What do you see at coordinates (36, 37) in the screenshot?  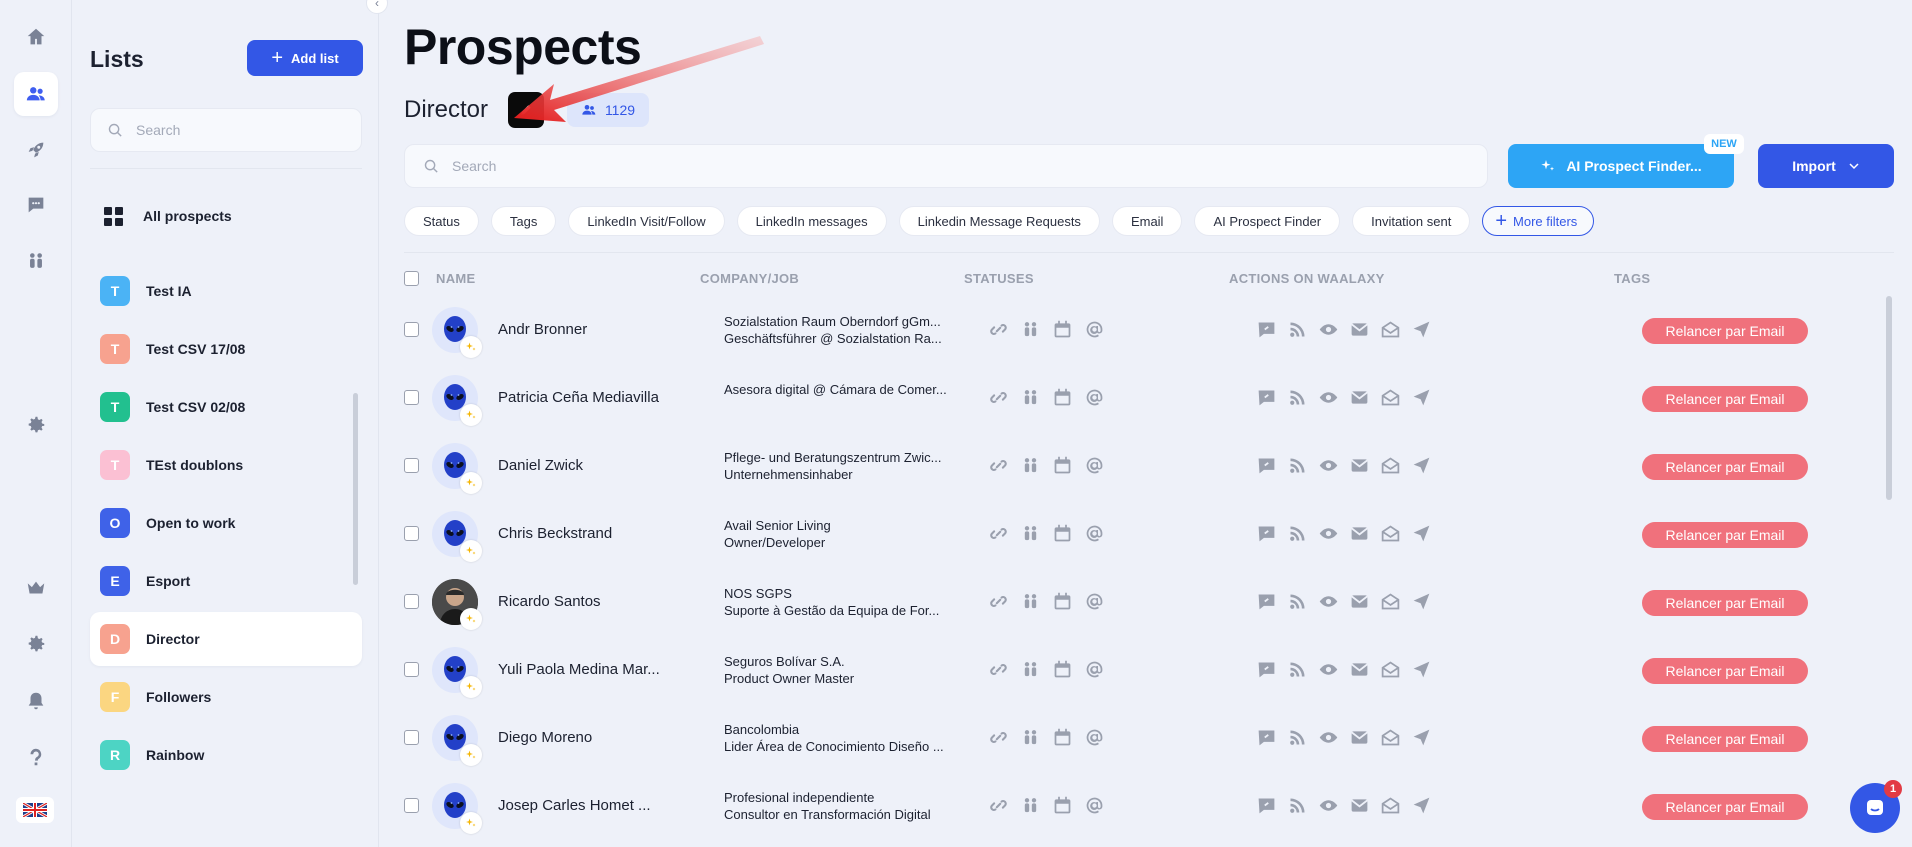 I see `home-icon` at bounding box center [36, 37].